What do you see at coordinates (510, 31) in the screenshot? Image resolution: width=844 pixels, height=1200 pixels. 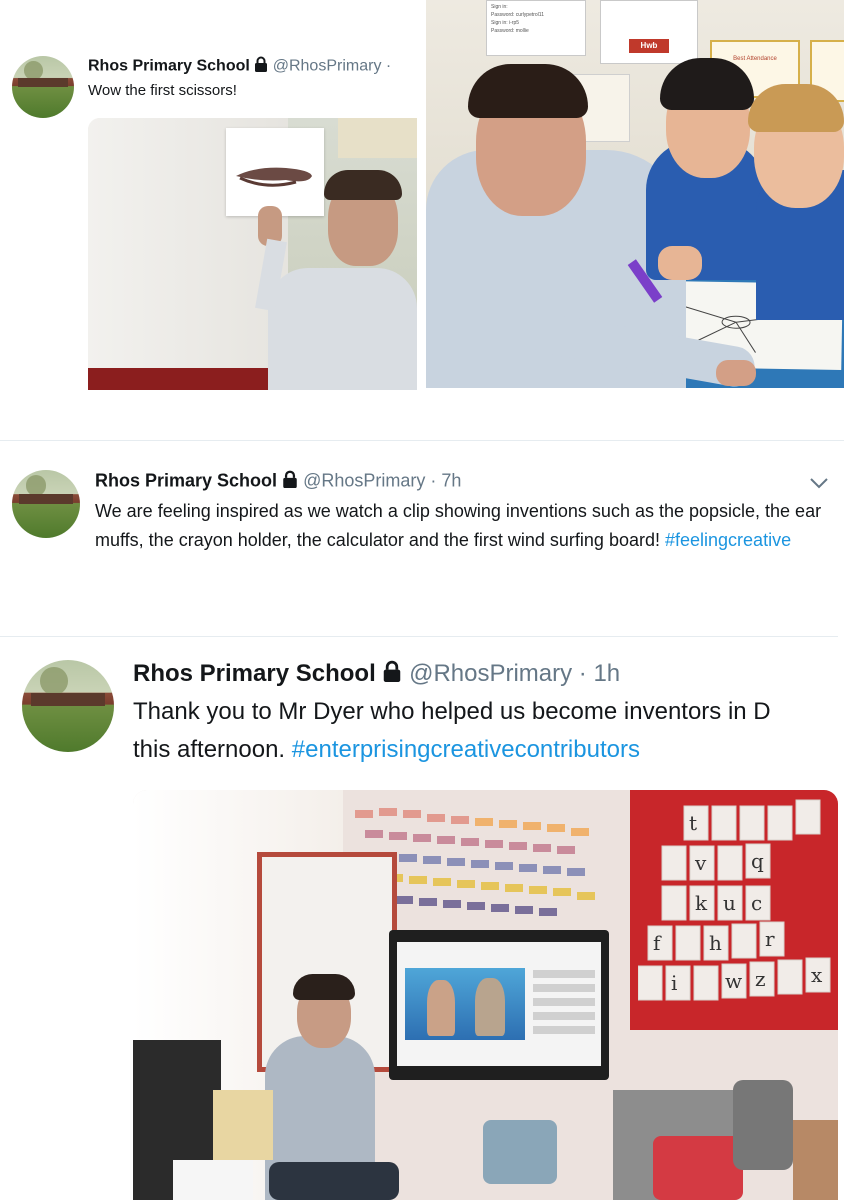 I see `poster-password-2: Password: mollie` at bounding box center [510, 31].